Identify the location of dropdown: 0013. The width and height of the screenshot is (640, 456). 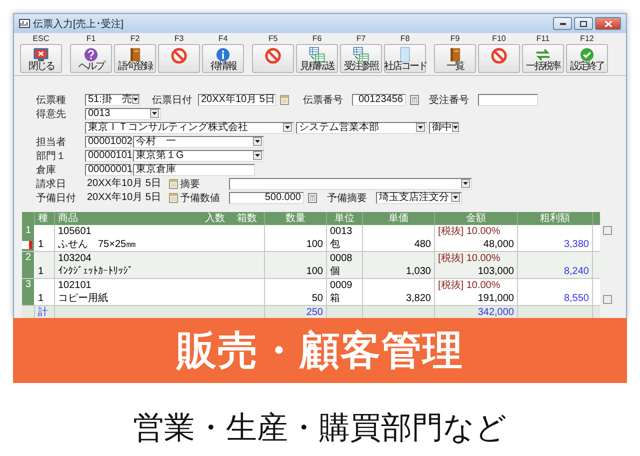
(123, 114).